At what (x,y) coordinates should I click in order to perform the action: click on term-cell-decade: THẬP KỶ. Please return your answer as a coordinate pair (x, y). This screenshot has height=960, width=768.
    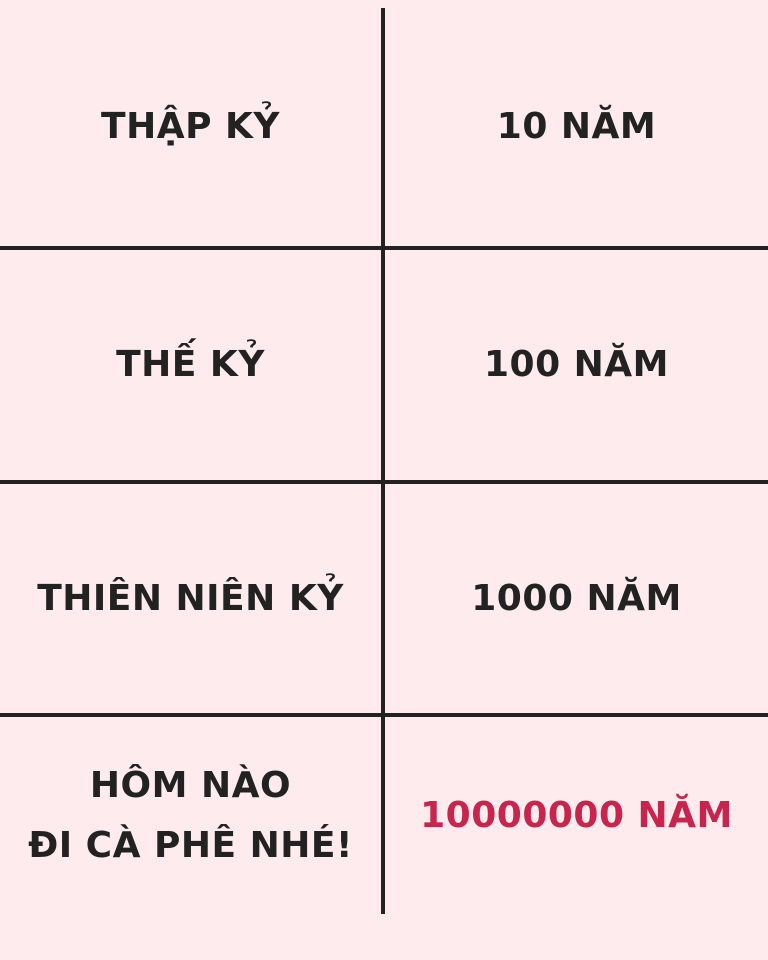
    Looking at the image, I should click on (190, 127).